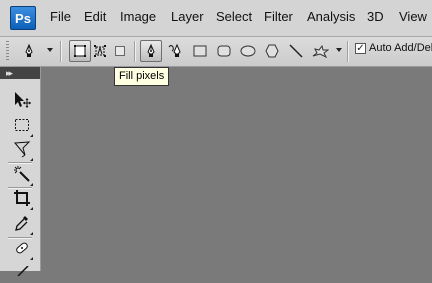  I want to click on crop-tool, so click(22, 200).